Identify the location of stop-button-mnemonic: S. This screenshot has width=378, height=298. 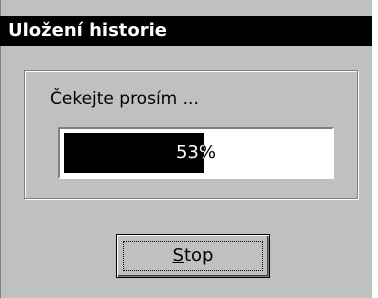
(178, 255).